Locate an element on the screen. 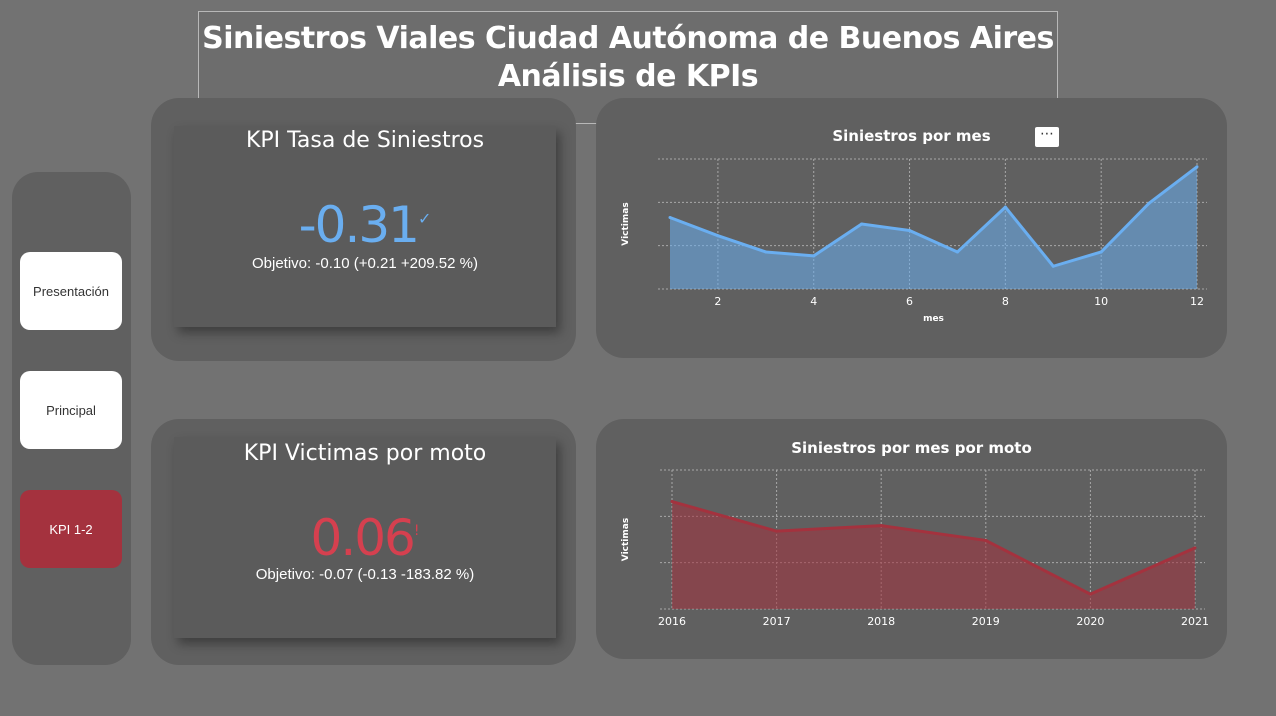  chart1-svg: 2 4 6 8 10 12 mes Victimas is located at coordinates (914, 241).